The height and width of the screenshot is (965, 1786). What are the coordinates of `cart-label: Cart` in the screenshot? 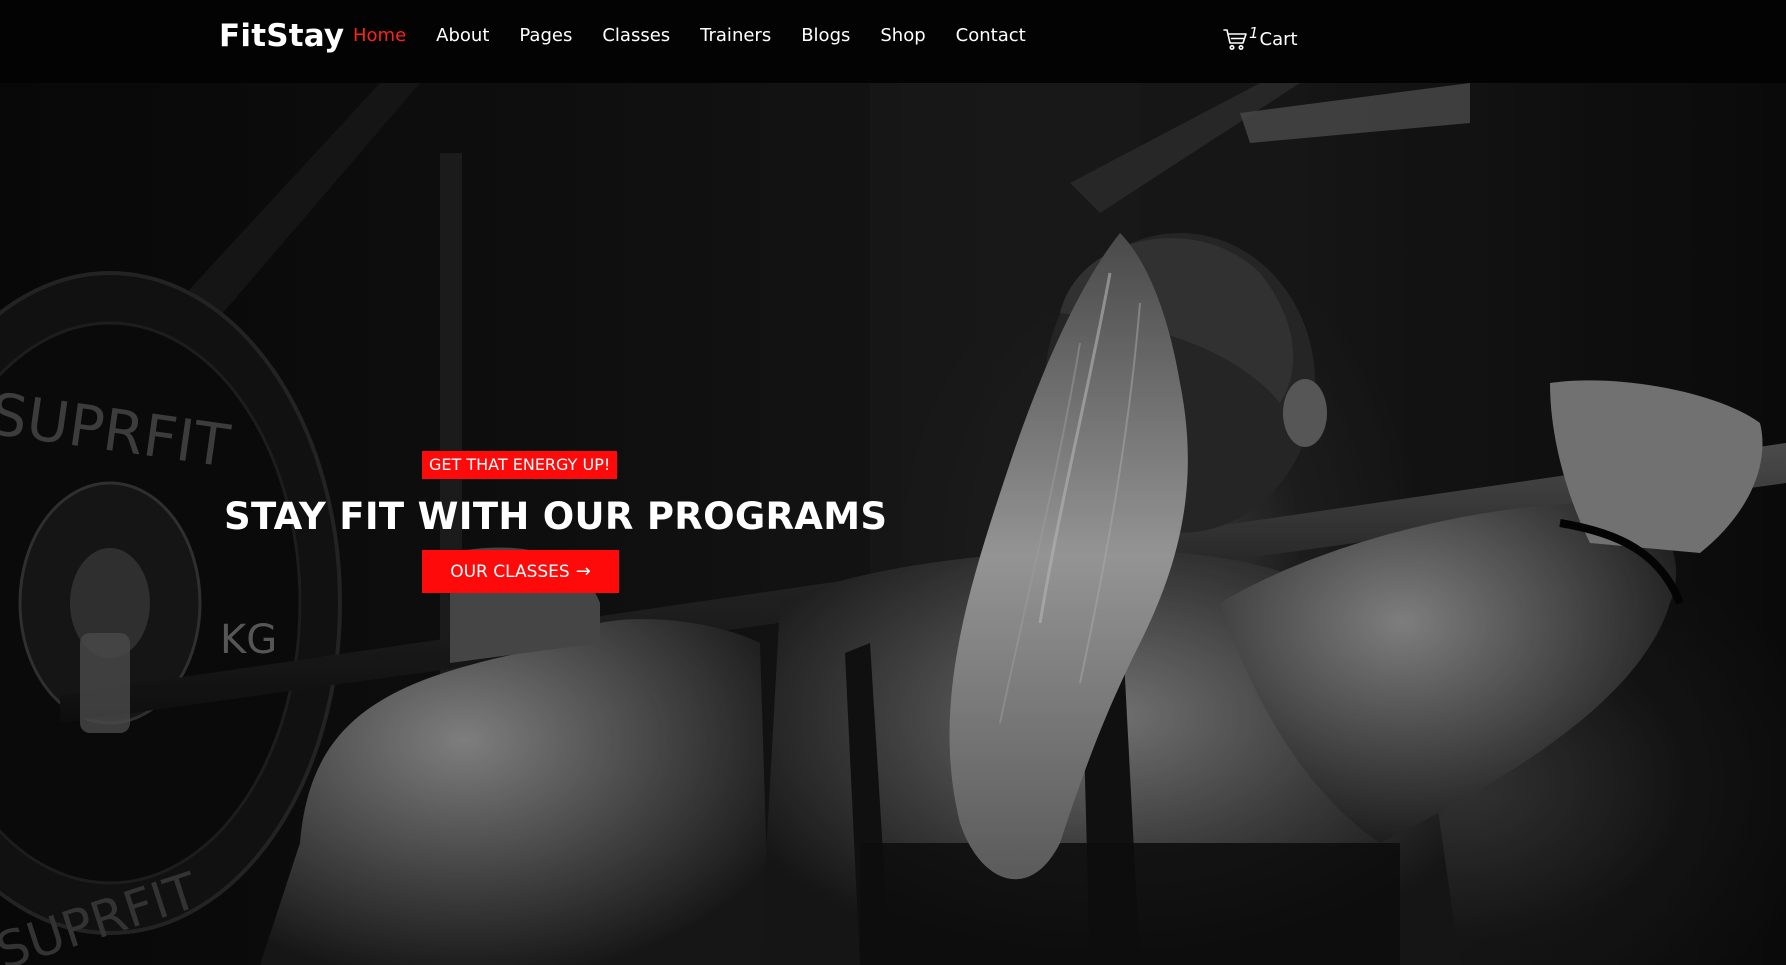 It's located at (1278, 39).